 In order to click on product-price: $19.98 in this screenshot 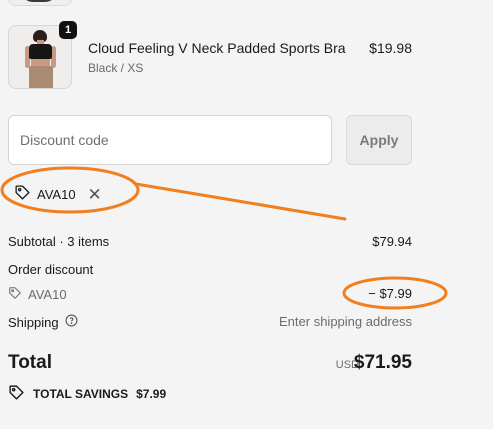, I will do `click(390, 48)`.